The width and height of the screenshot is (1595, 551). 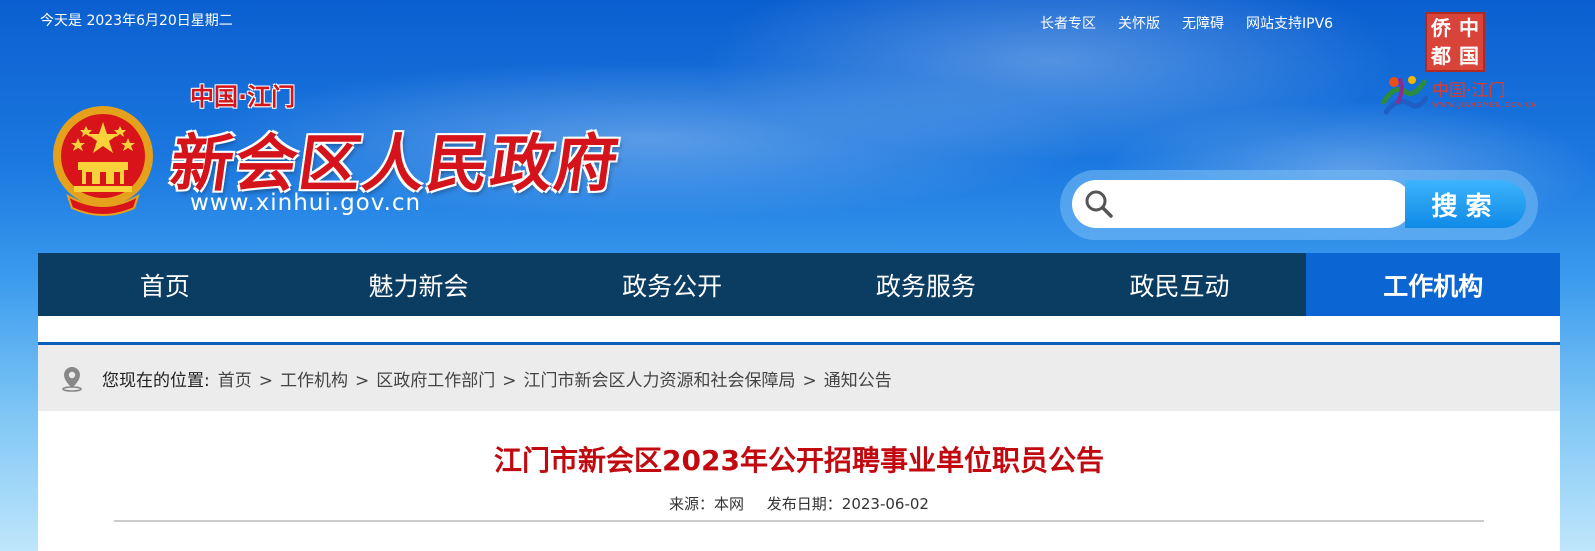 What do you see at coordinates (1465, 204) in the screenshot?
I see `search-button: 搜索` at bounding box center [1465, 204].